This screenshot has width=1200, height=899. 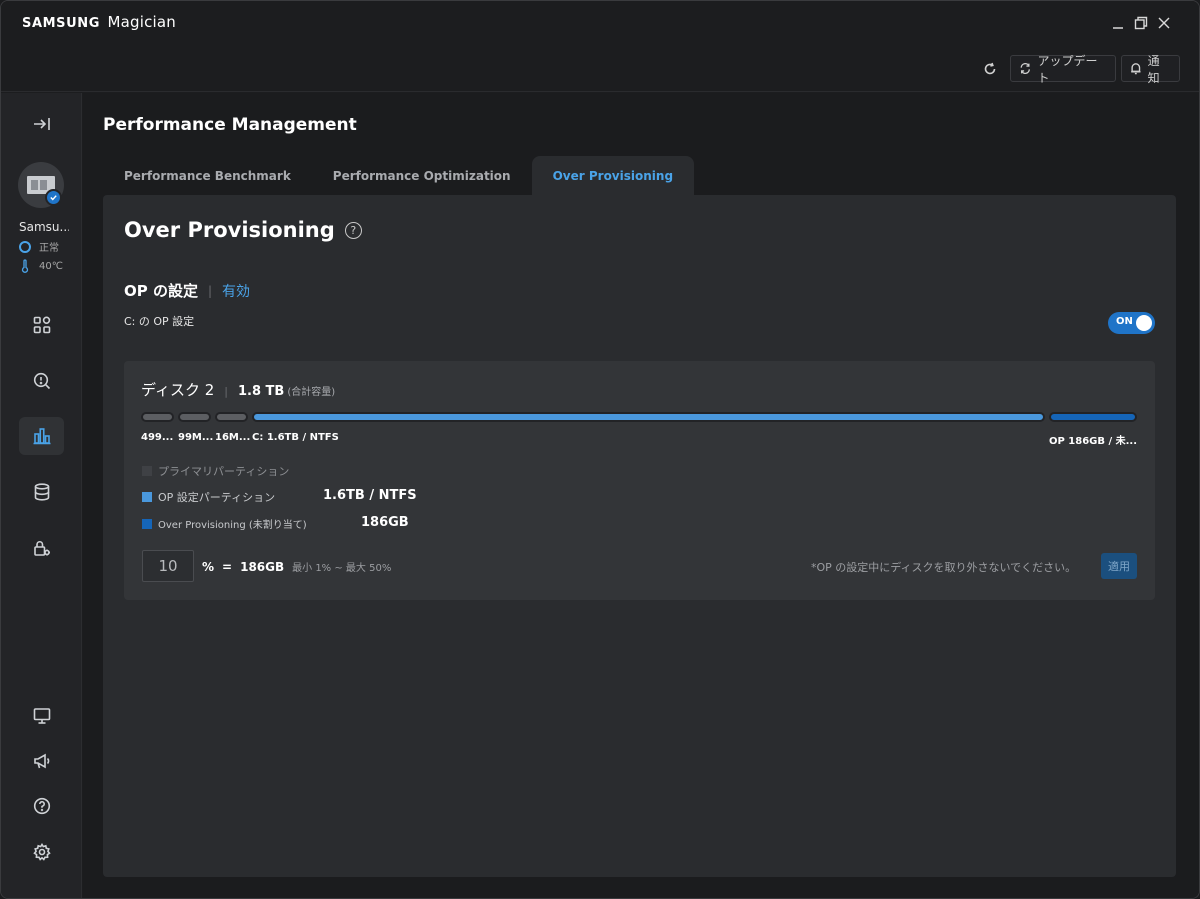 What do you see at coordinates (51, 266) in the screenshot?
I see `device-temp-text: 40℃` at bounding box center [51, 266].